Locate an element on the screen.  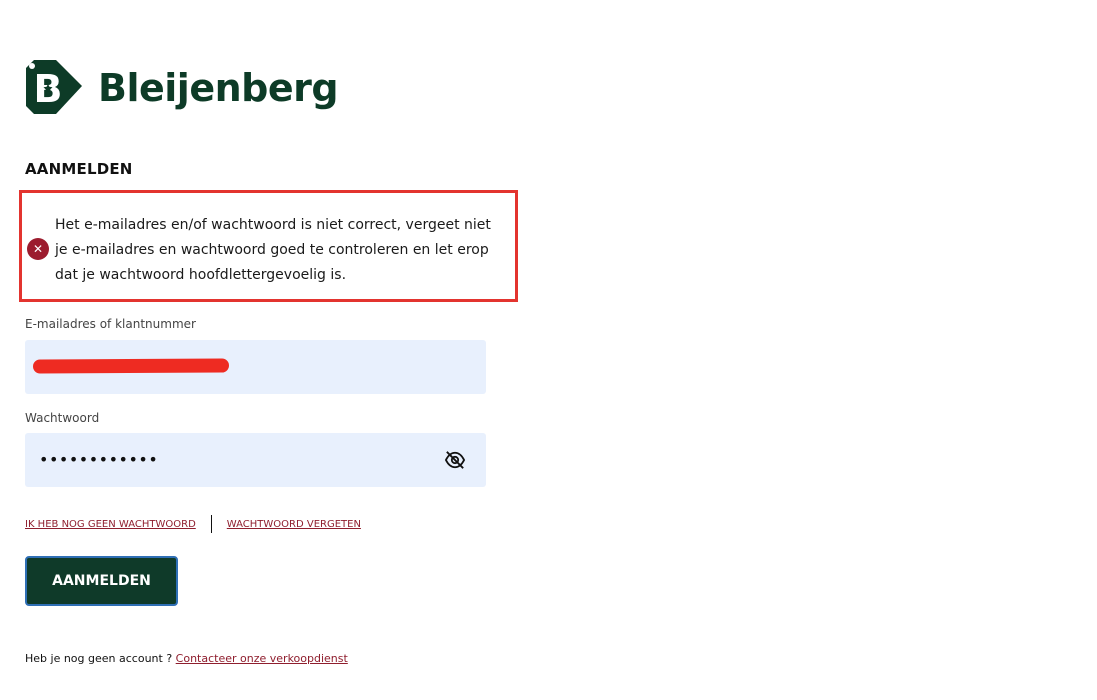
login-button: AANMELDEN is located at coordinates (101, 581).